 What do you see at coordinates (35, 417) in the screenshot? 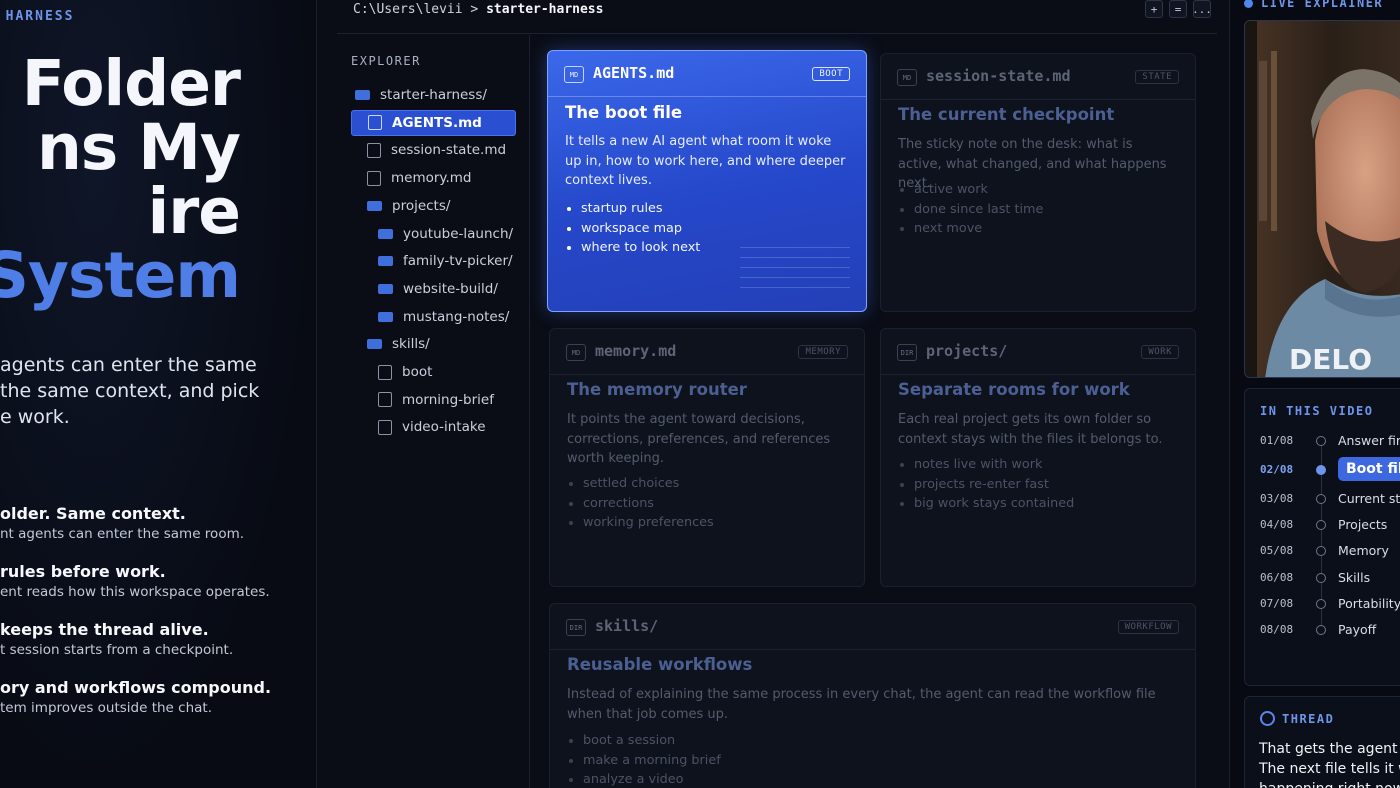
I see `lede-line: e work.` at bounding box center [35, 417].